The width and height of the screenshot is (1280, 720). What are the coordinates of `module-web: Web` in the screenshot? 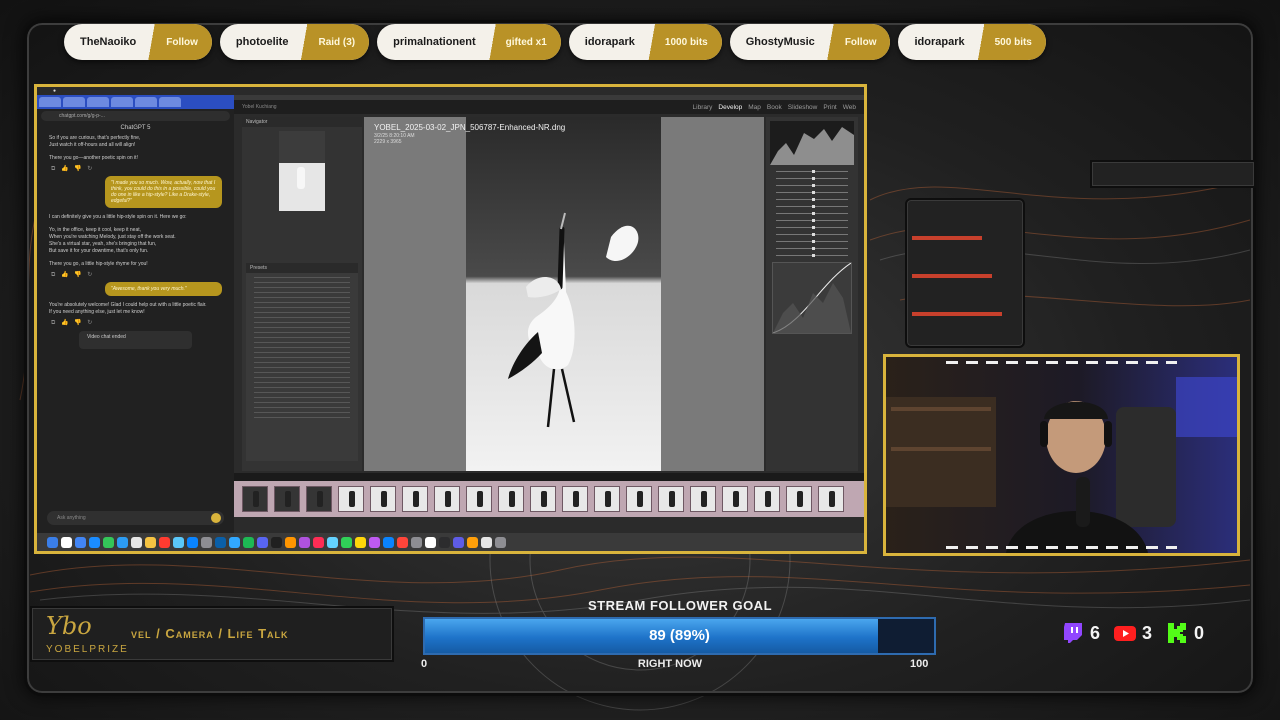 It's located at (849, 107).